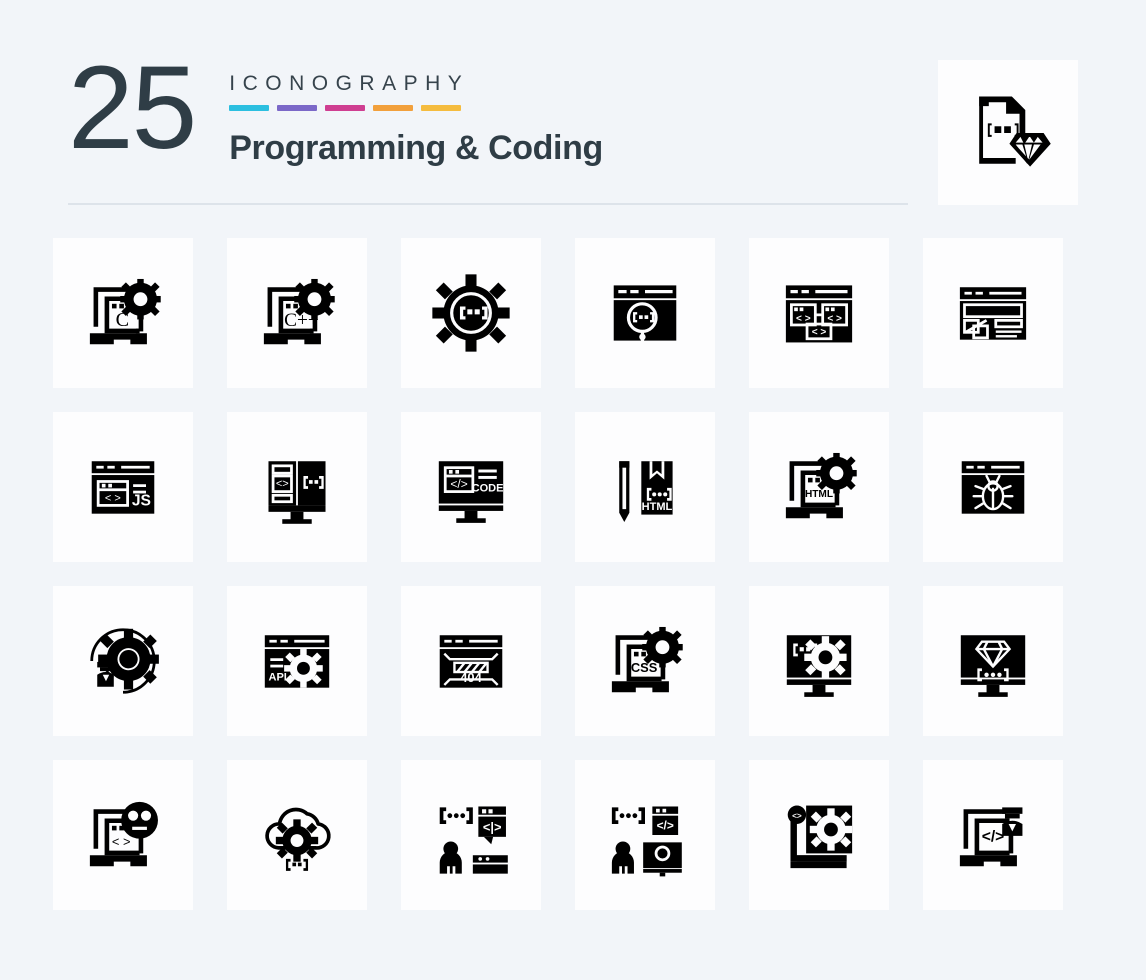 This screenshot has height=980, width=1146. I want to click on error-404-browser-icon: 404, so click(471, 661).